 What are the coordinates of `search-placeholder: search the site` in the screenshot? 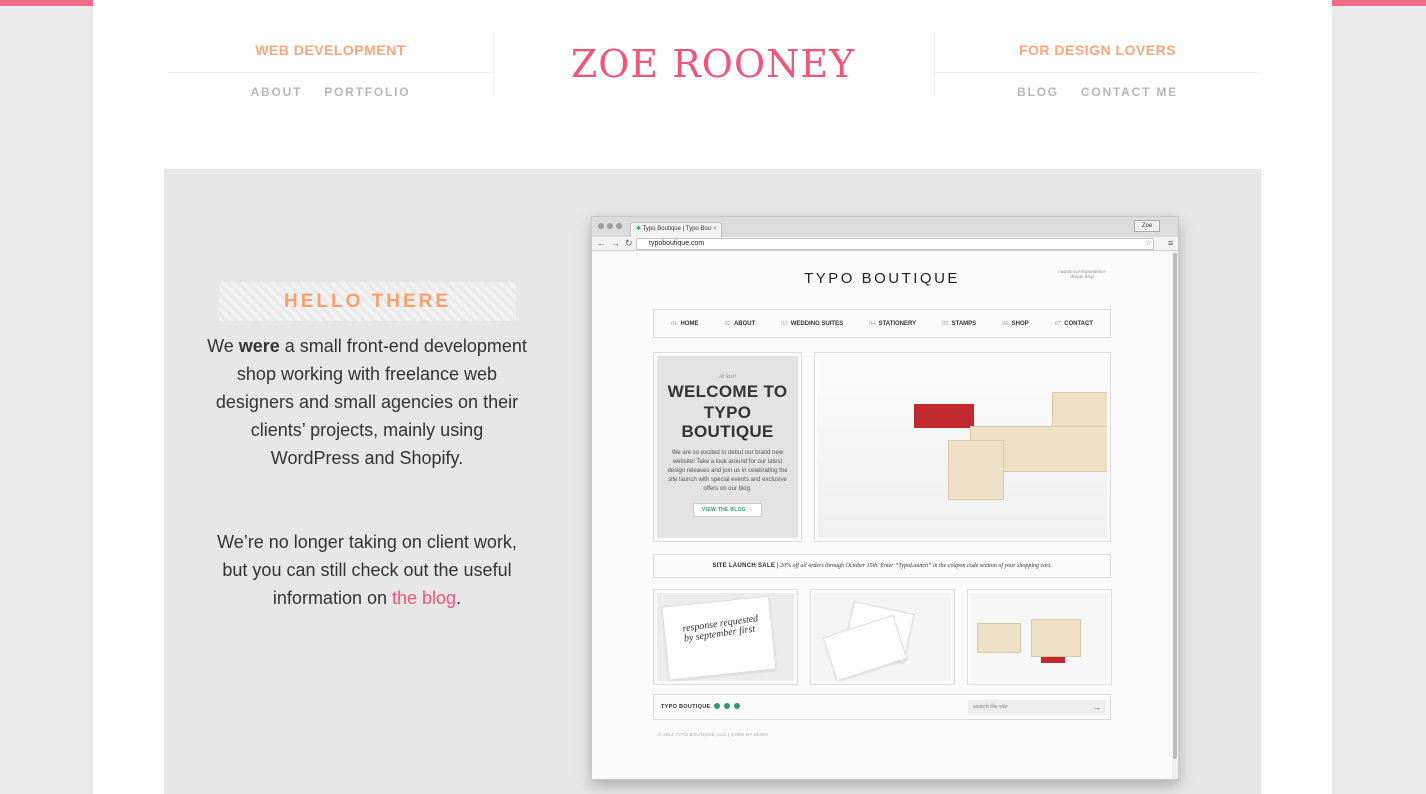 It's located at (990, 707).